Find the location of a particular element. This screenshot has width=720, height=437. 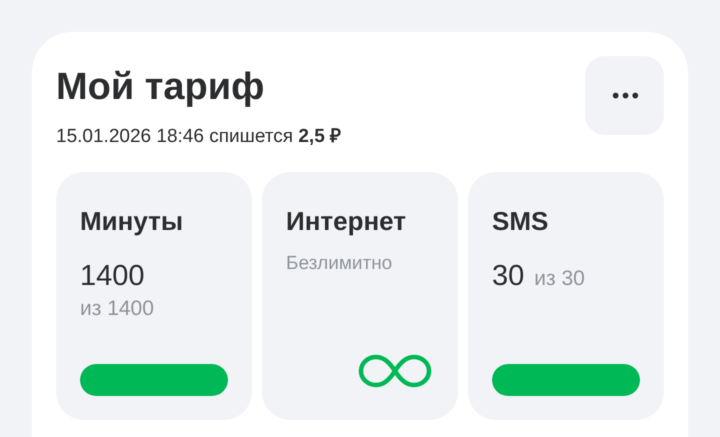

tile-title: SMS is located at coordinates (520, 221).